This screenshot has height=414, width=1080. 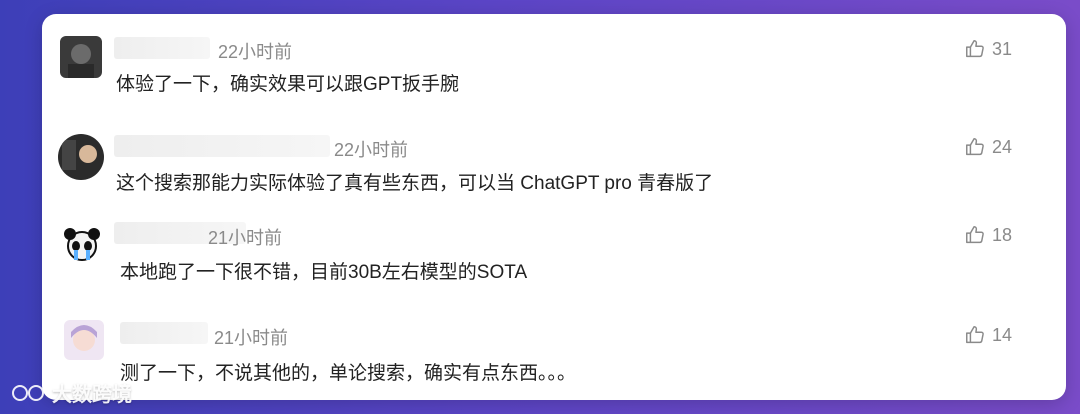 I want to click on logo-icon, so click(x=28, y=392).